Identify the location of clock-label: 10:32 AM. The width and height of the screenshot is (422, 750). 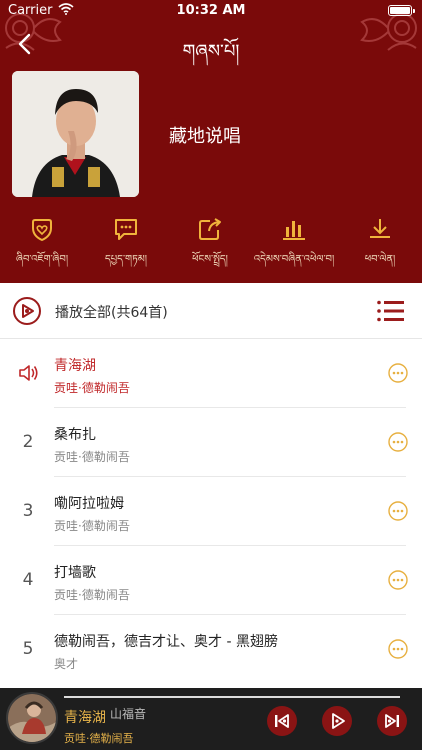
(211, 10).